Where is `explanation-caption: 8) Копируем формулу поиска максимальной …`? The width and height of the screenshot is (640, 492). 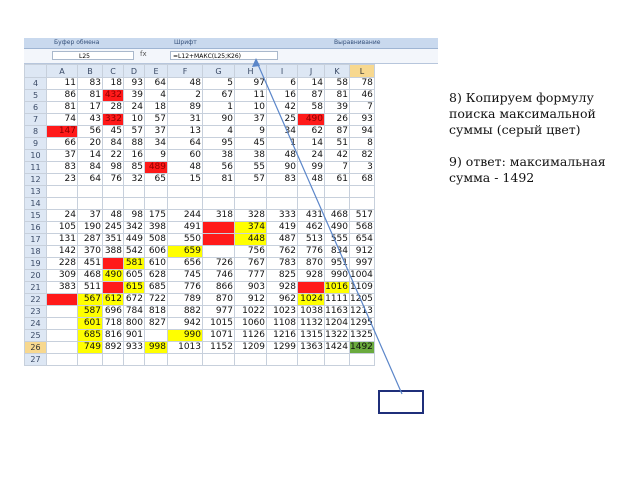 explanation-caption: 8) Копируем формулу поиска максимальной … is located at coordinates (543, 146).